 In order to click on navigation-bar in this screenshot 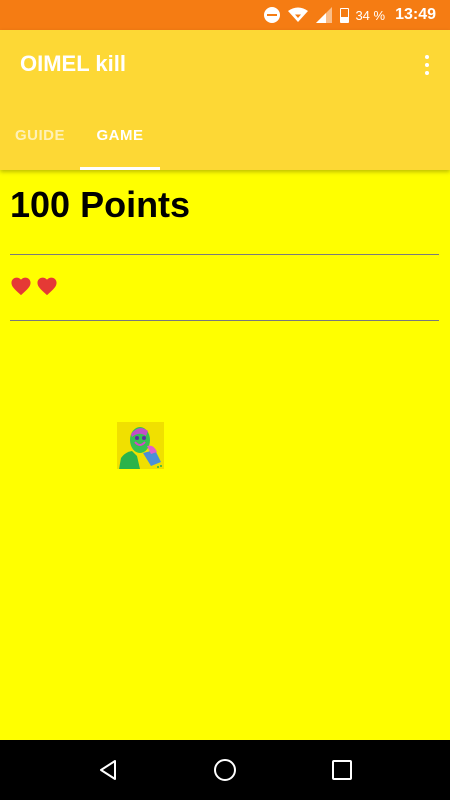, I will do `click(225, 770)`.